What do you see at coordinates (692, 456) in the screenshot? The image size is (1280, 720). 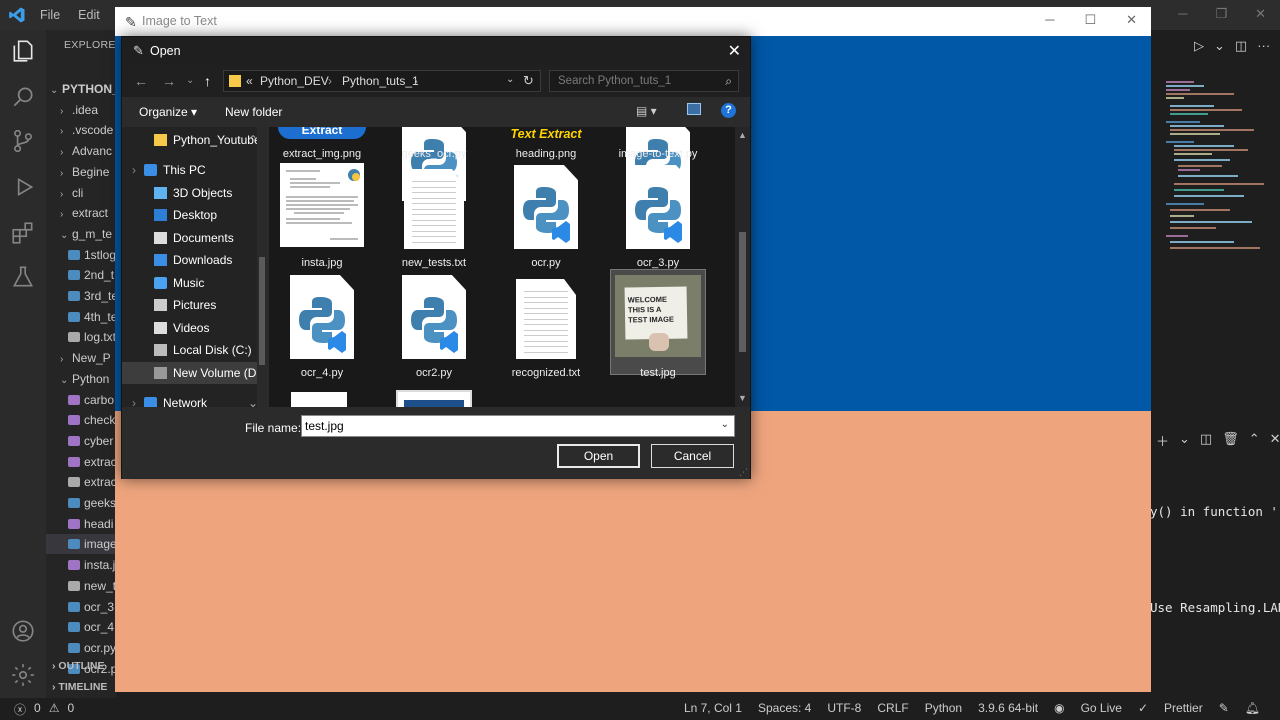 I see `cancel-button: Cancel` at bounding box center [692, 456].